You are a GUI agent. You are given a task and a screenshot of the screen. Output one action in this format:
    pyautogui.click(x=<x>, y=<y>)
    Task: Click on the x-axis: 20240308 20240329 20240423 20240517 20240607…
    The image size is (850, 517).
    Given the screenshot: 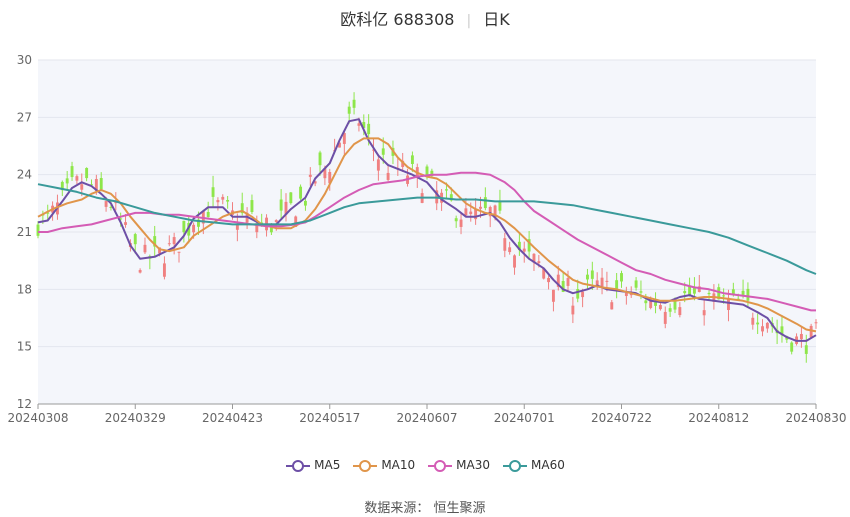 What is the action you would take?
    pyautogui.click(x=427, y=414)
    